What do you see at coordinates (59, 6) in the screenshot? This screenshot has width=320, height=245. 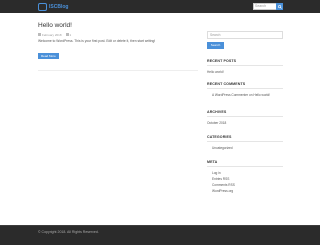 I see `logo-text: ISCBlog` at bounding box center [59, 6].